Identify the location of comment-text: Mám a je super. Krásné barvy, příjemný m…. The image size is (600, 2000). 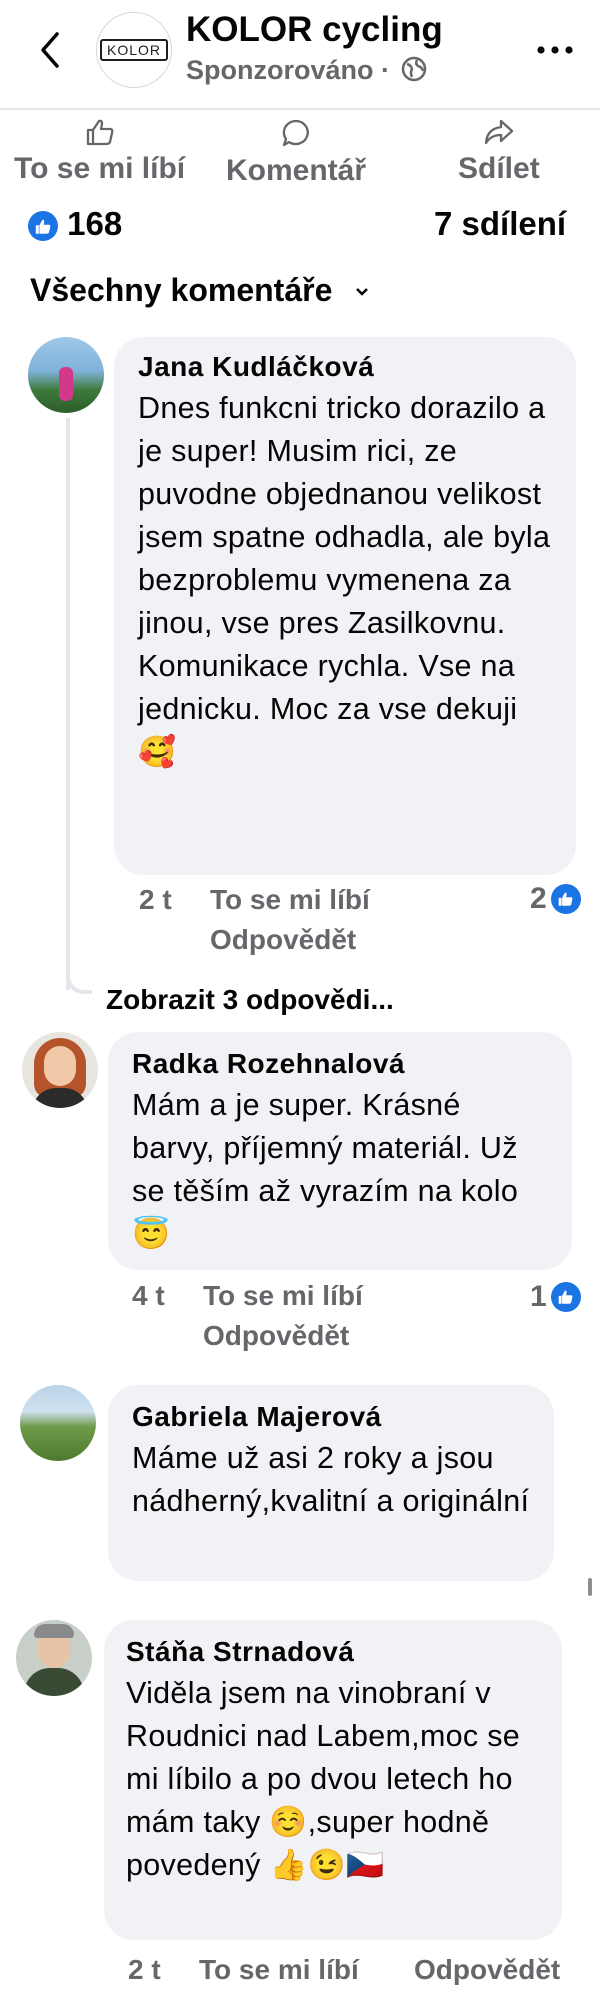
(325, 1169).